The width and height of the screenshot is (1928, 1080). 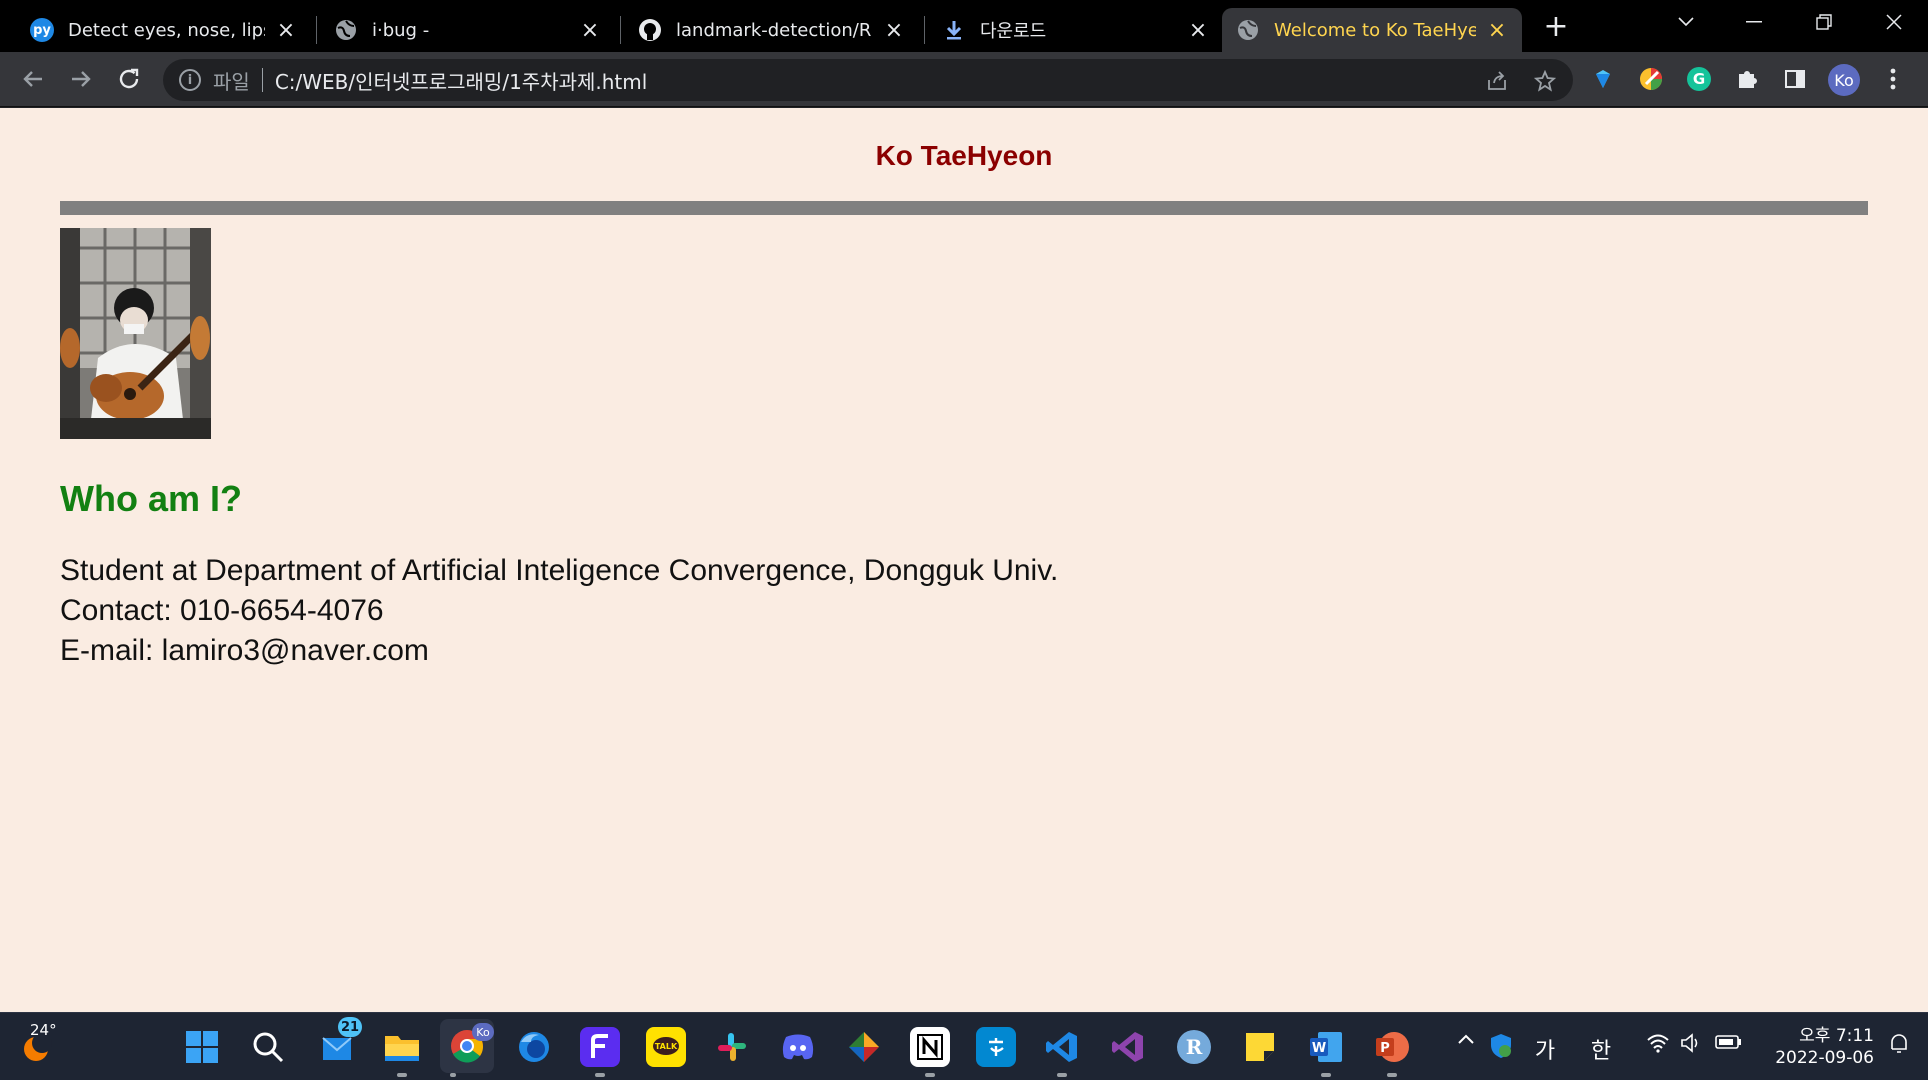 What do you see at coordinates (262, 80) in the screenshot?
I see `omnibox-divider` at bounding box center [262, 80].